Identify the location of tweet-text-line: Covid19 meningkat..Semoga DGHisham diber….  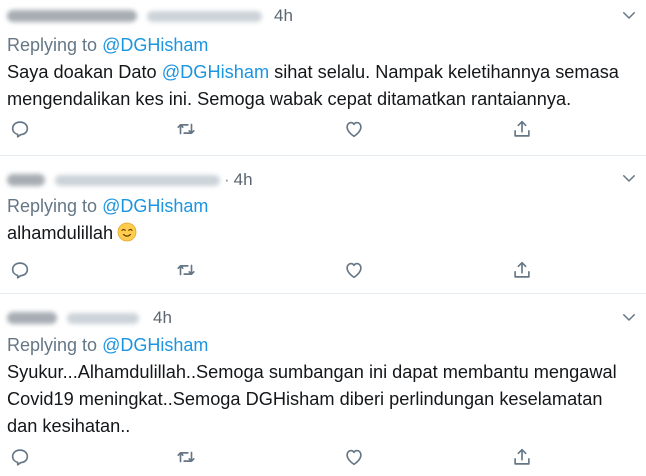
(305, 399).